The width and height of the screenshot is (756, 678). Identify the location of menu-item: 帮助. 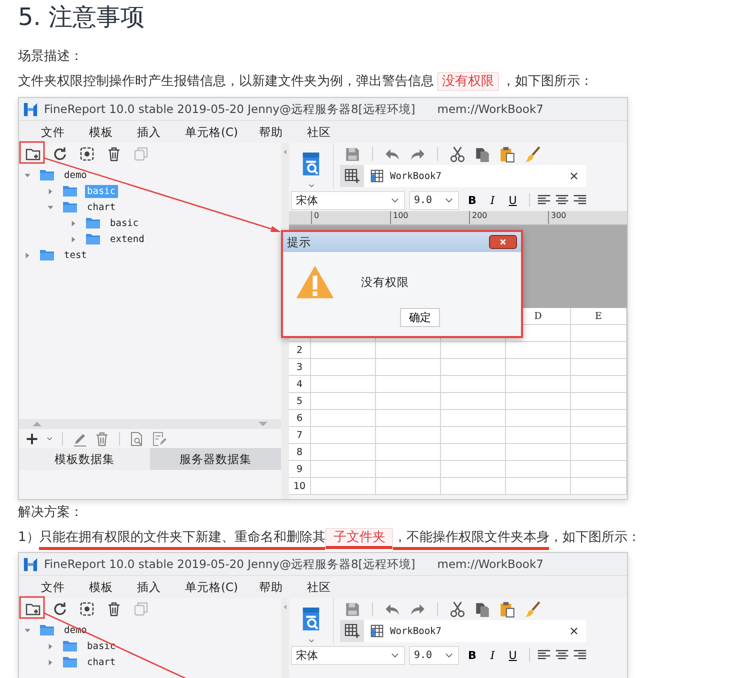
(283, 132).